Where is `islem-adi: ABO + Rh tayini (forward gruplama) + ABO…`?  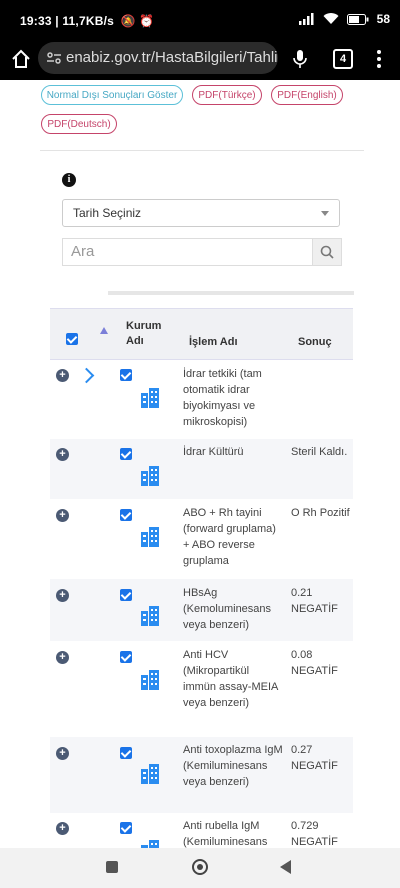
islem-adi: ABO + Rh tayini (forward gruplama) + ABO… is located at coordinates (229, 537).